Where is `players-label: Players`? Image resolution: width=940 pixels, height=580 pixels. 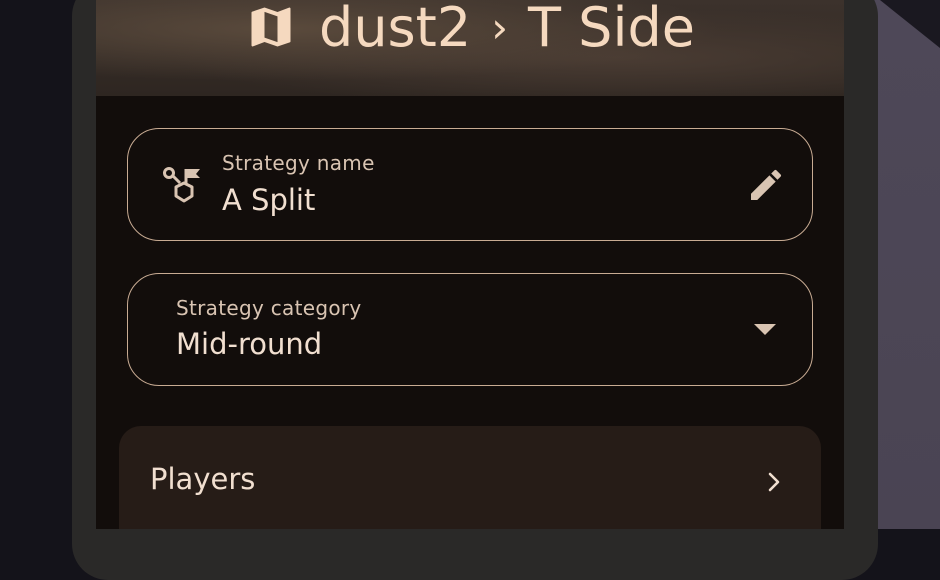
players-label: Players is located at coordinates (203, 479).